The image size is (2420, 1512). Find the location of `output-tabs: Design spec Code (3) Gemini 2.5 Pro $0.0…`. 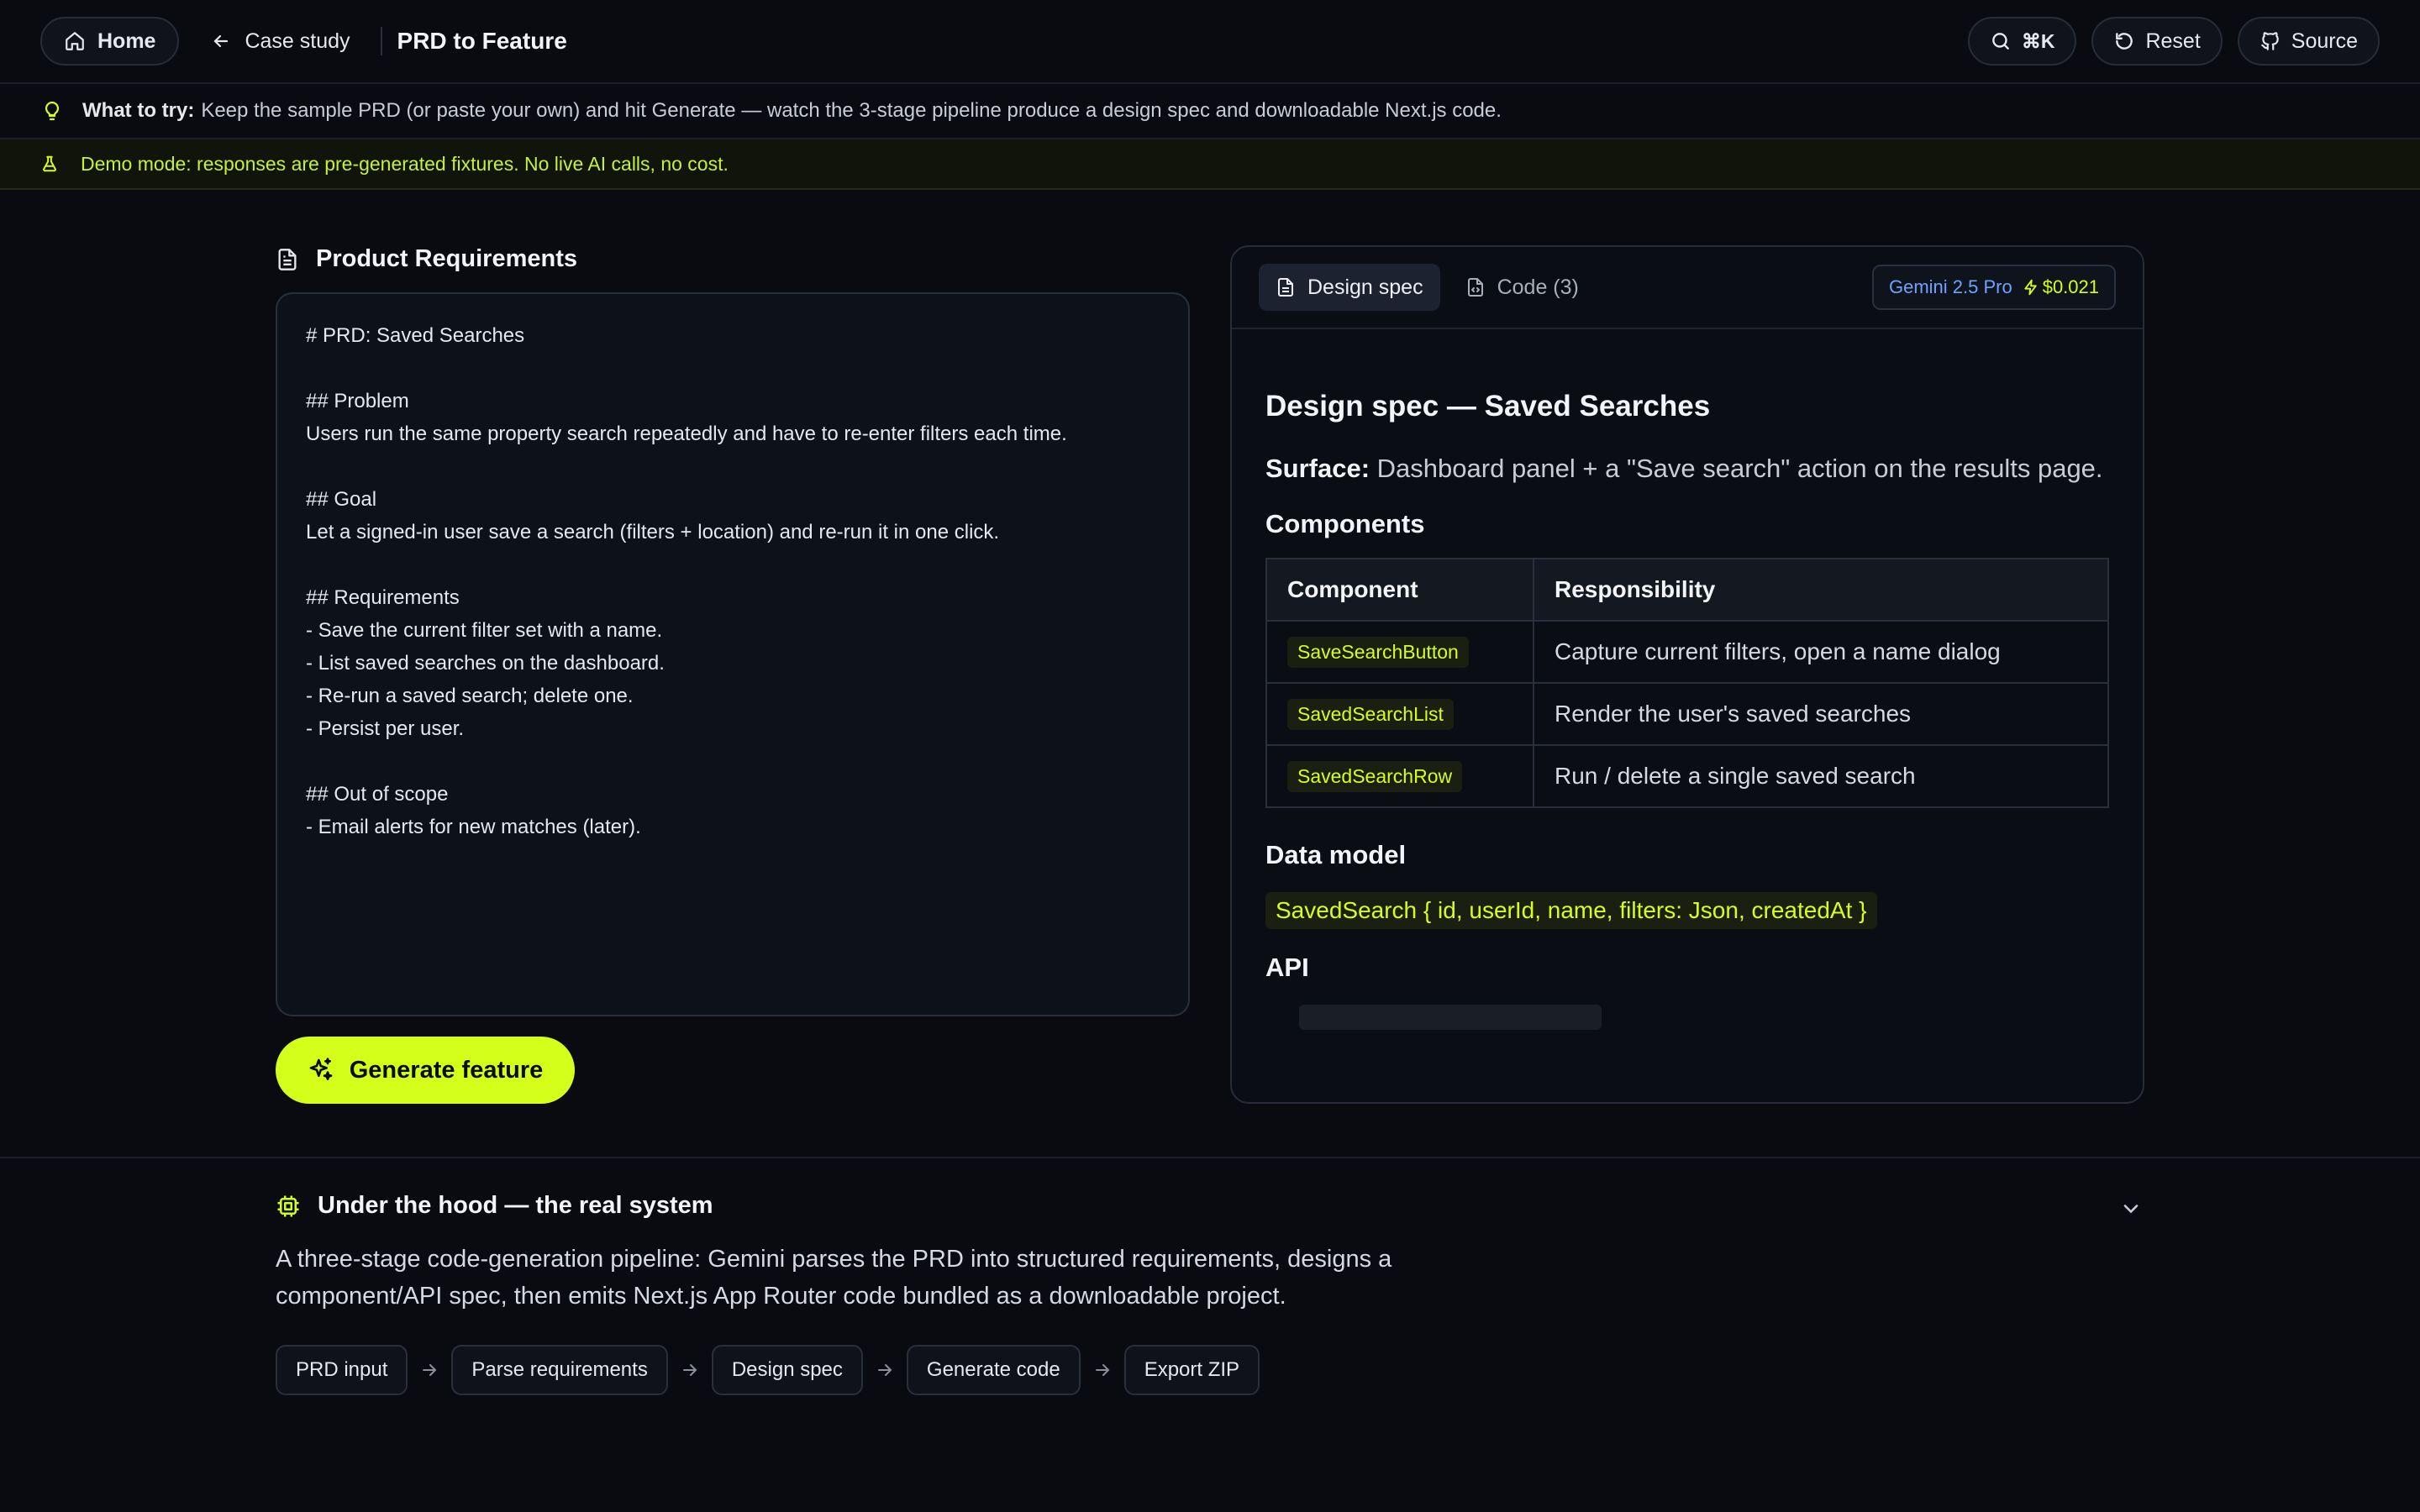

output-tabs: Design spec Code (3) Gemini 2.5 Pro $0.0… is located at coordinates (1687, 288).